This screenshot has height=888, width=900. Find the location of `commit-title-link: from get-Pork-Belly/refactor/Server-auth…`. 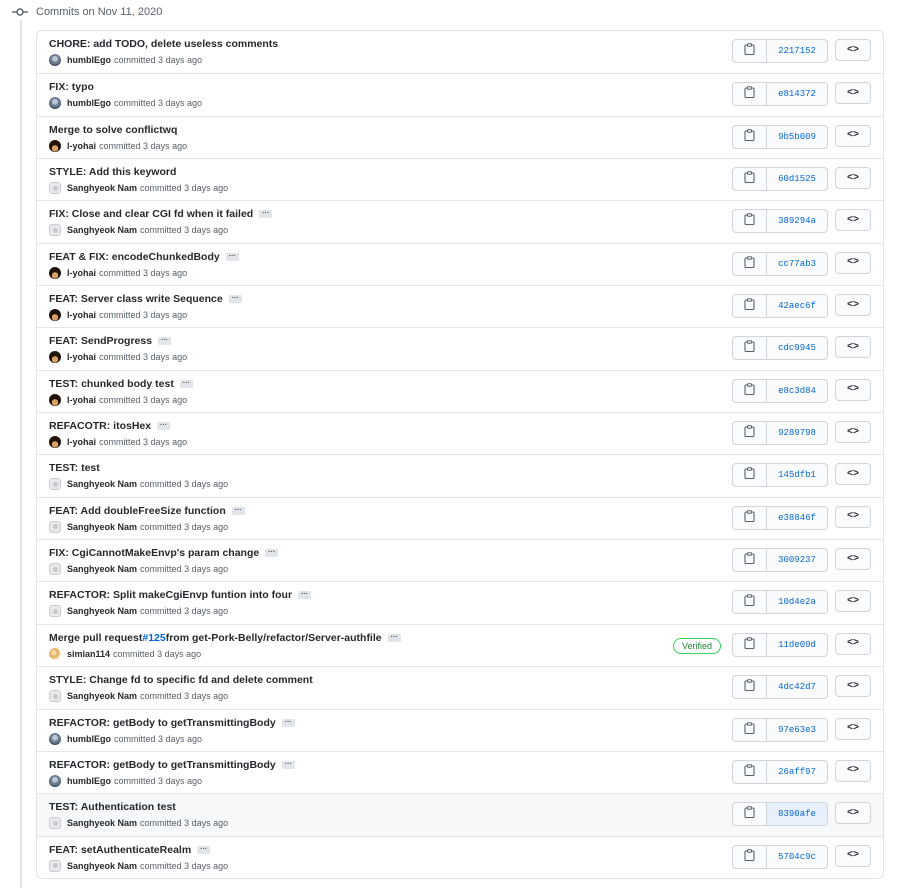

commit-title-link: from get-Pork-Belly/refactor/Server-auth… is located at coordinates (274, 638).